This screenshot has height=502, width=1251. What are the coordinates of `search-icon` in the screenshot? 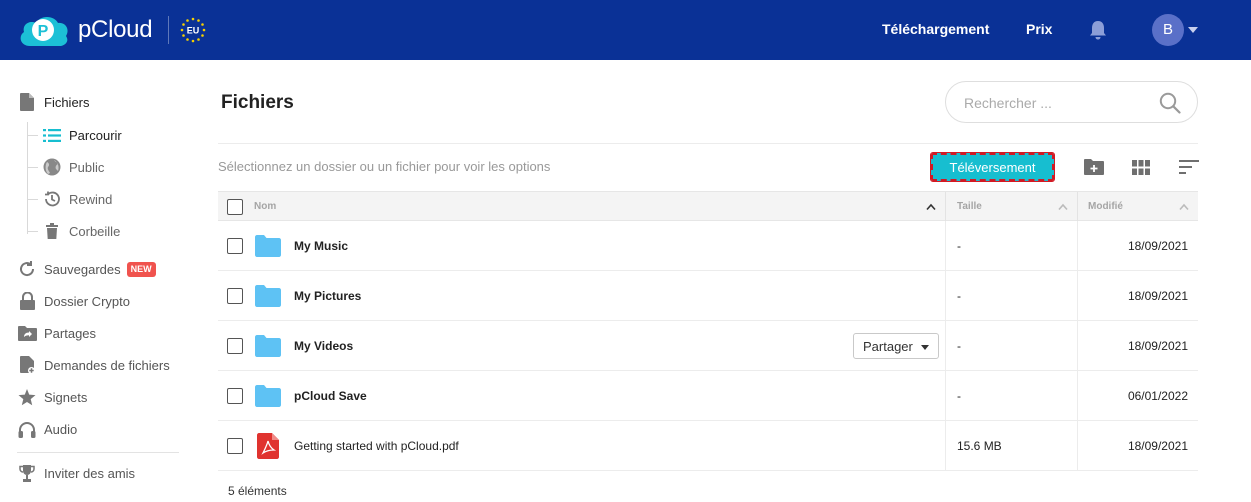 It's located at (1170, 103).